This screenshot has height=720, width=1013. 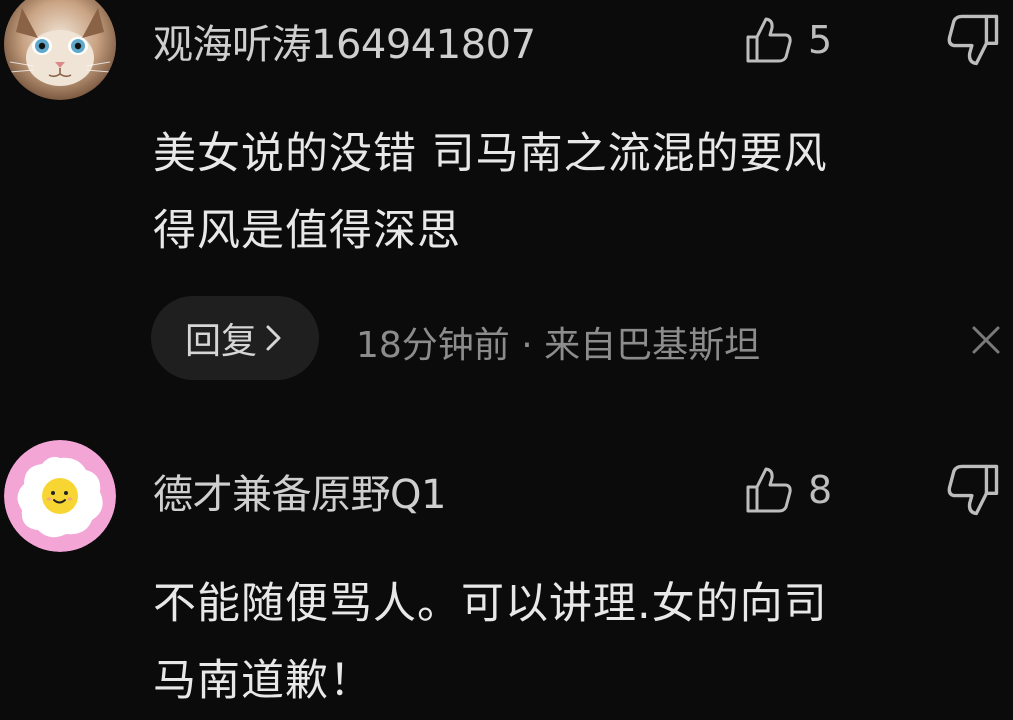 I want to click on comment-text-line: 马南道歉！, so click(x=263, y=681).